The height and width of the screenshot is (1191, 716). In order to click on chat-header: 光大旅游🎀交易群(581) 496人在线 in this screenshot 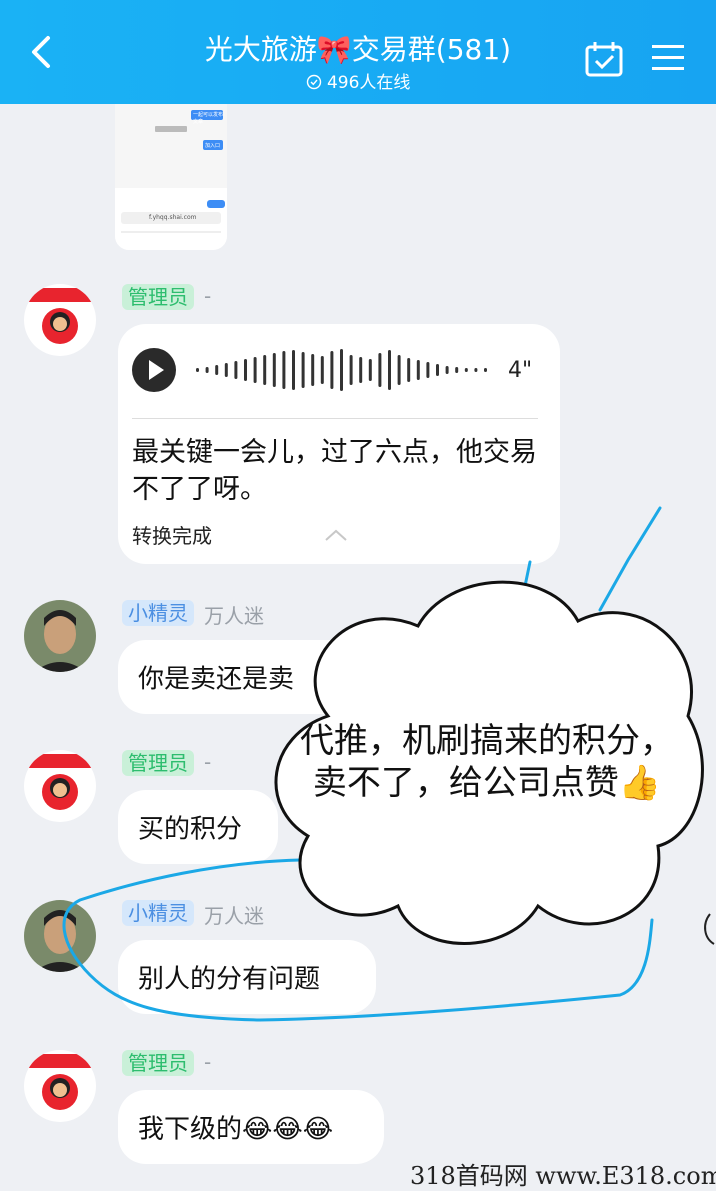, I will do `click(358, 52)`.